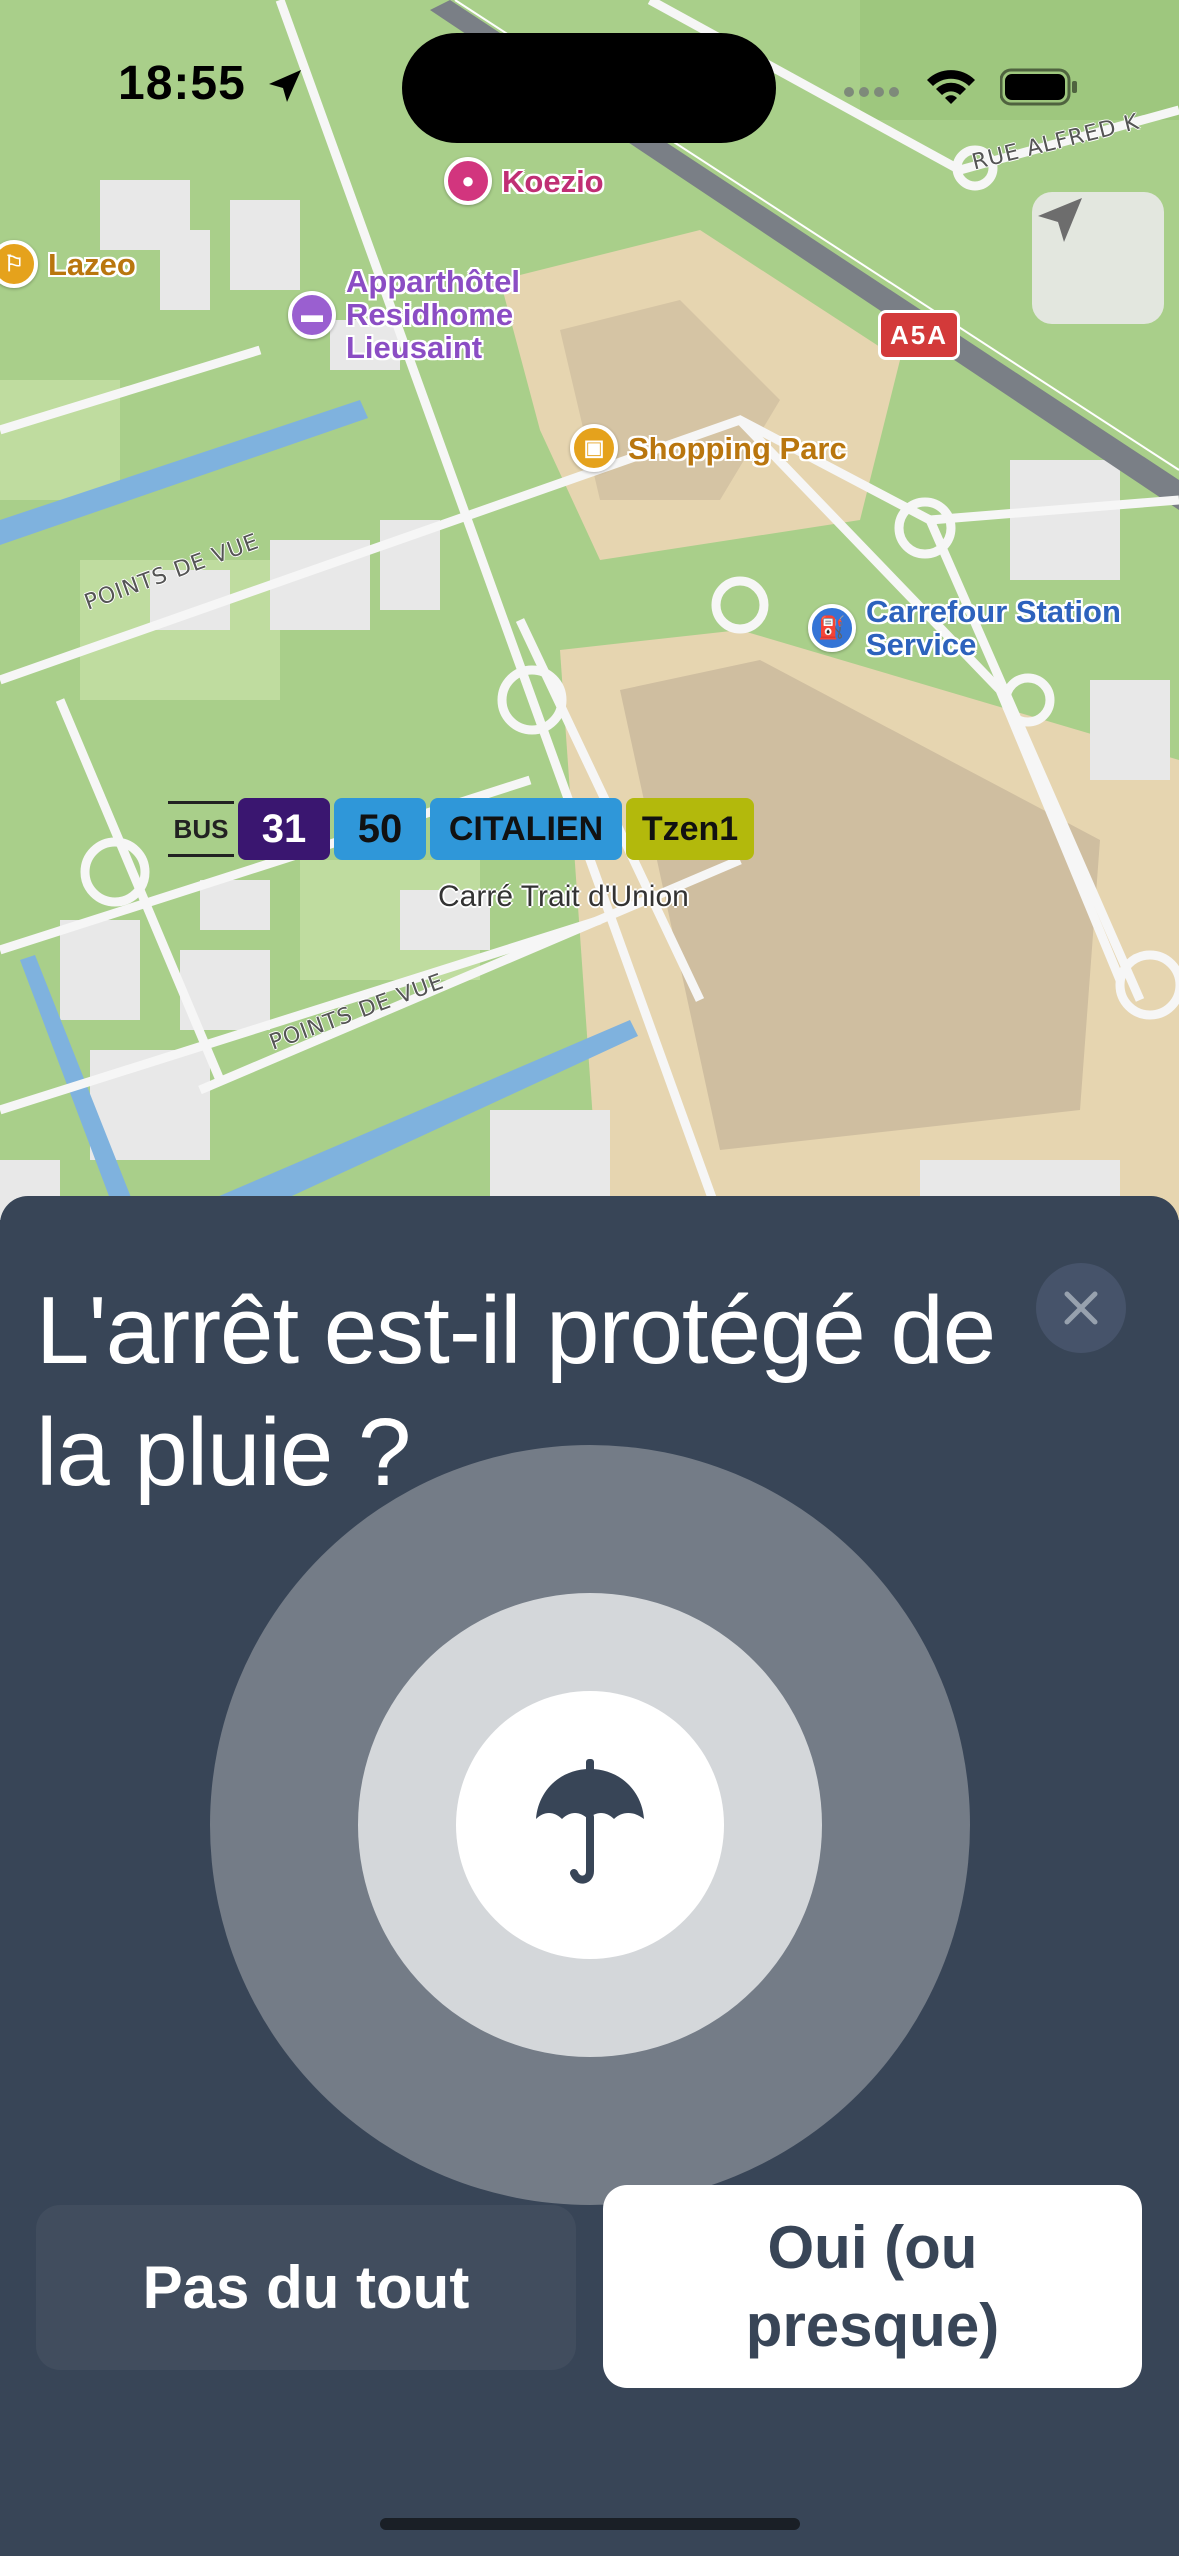 The width and height of the screenshot is (1179, 2556). Describe the element at coordinates (589, 88) in the screenshot. I see `dynamic-island` at that location.